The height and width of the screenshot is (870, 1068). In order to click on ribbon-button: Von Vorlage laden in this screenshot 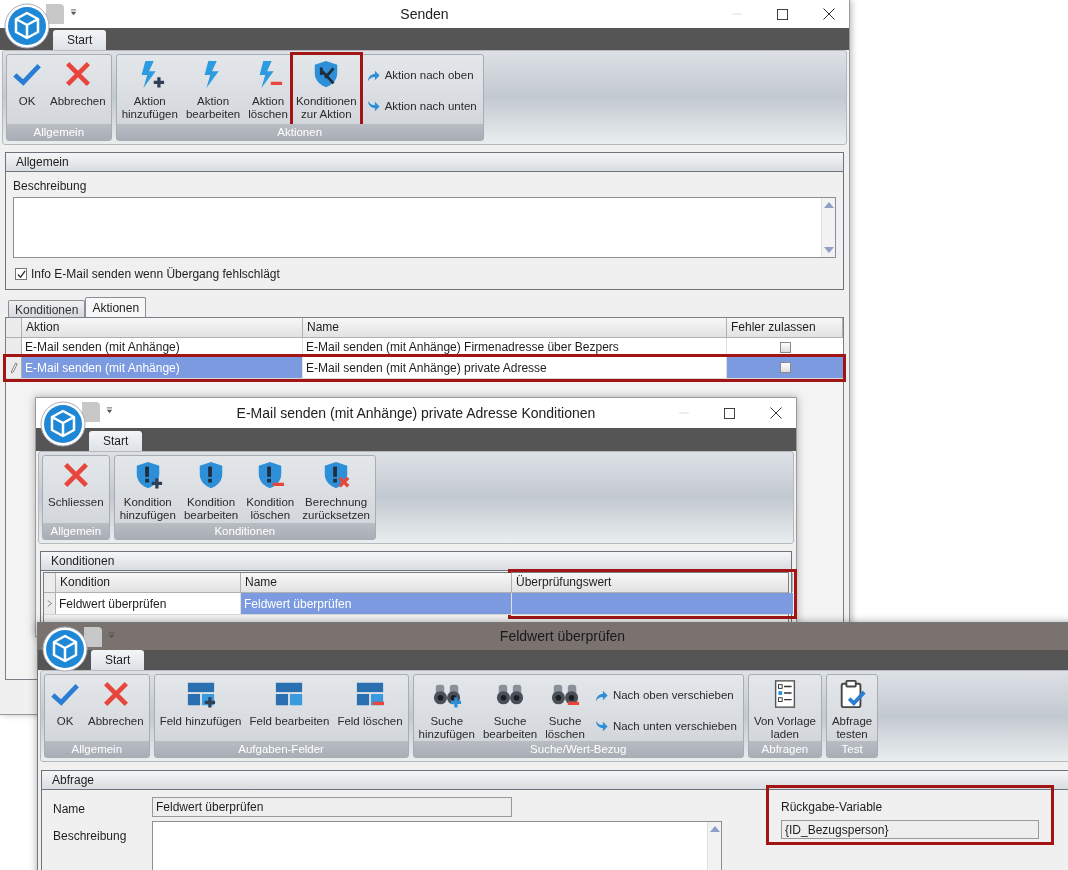, I will do `click(784, 708)`.